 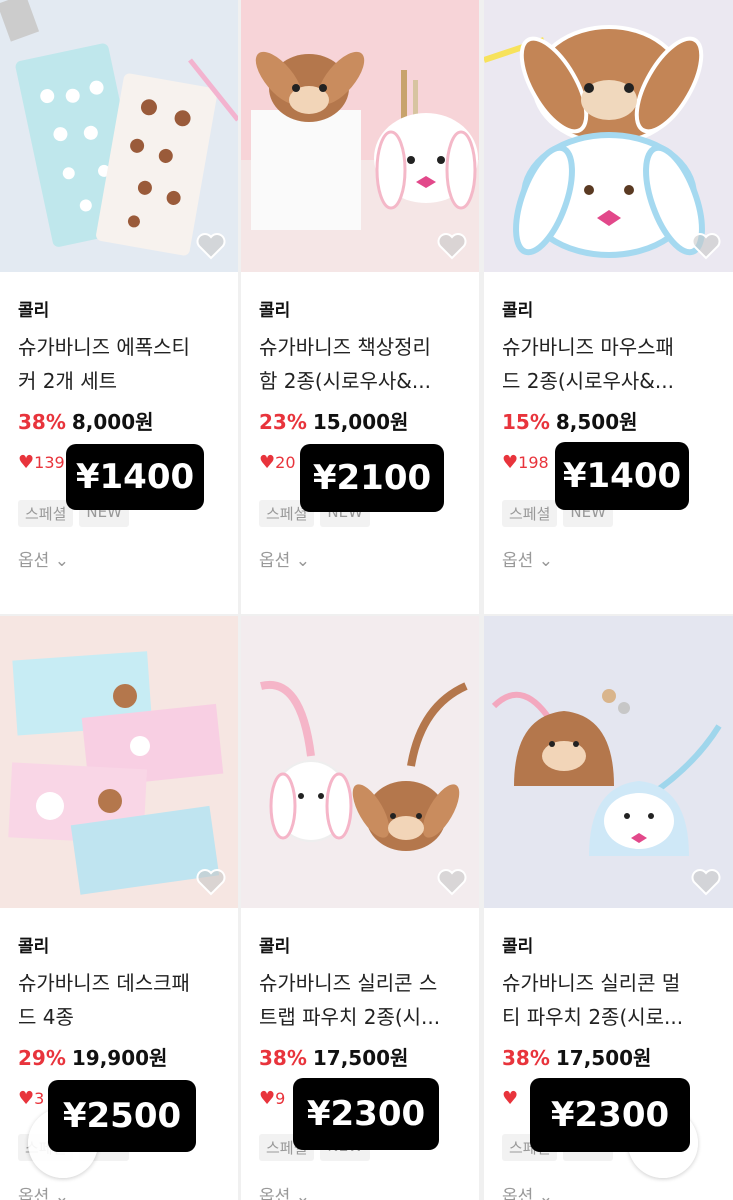 What do you see at coordinates (345, 347) in the screenshot?
I see `title-line: 슈가바니즈 책상정리` at bounding box center [345, 347].